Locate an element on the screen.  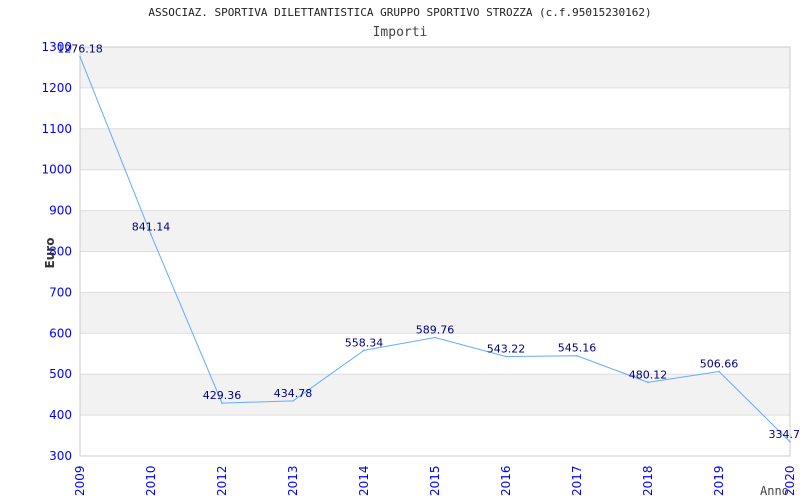
y-tick-label: 700 is located at coordinates (60, 292).